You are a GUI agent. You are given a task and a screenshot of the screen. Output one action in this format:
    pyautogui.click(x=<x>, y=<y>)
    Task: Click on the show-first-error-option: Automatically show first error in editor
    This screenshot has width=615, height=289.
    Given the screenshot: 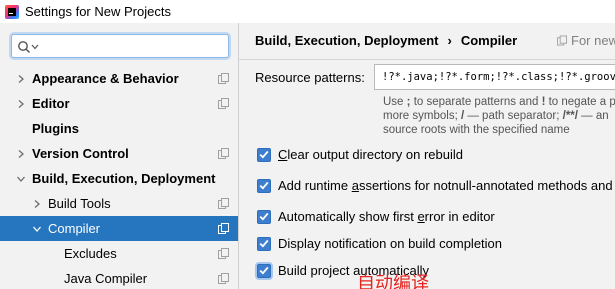 What is the action you would take?
    pyautogui.click(x=376, y=216)
    